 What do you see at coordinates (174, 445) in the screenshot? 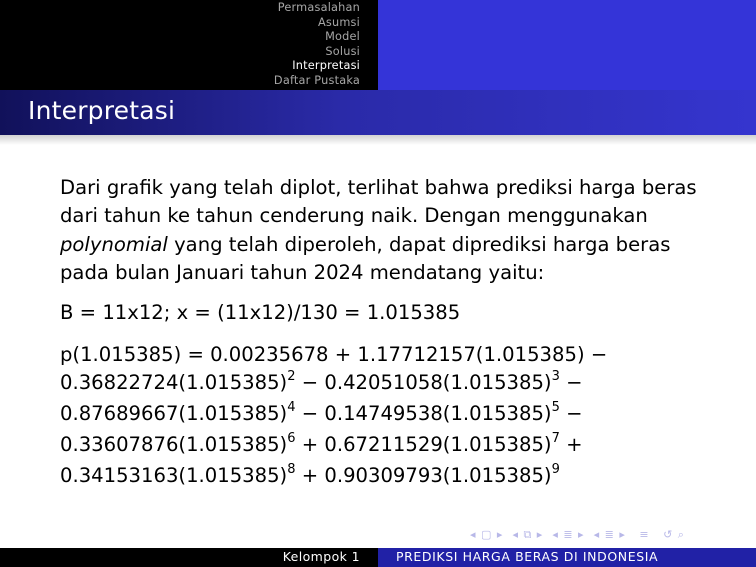
I see `eq-term: 0.33607876(1.015385)` at bounding box center [174, 445].